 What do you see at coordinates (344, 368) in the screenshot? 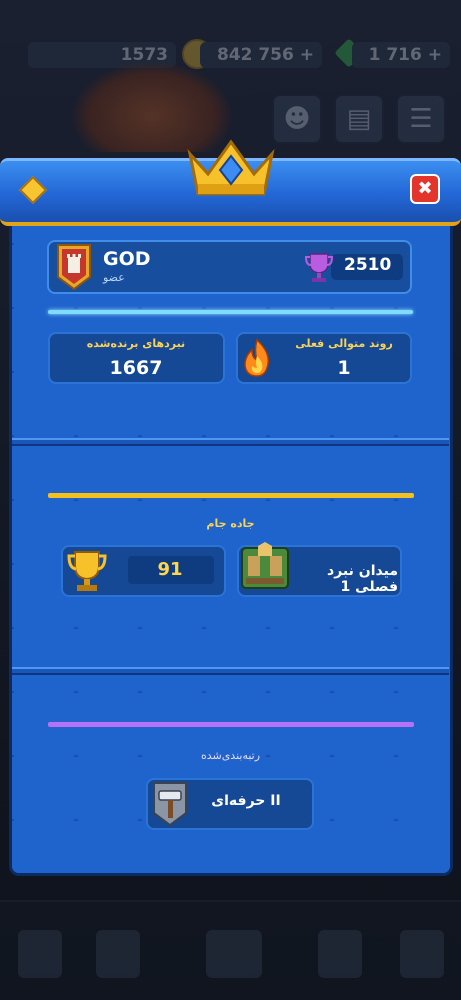
I see `win-streak-value: 1` at bounding box center [344, 368].